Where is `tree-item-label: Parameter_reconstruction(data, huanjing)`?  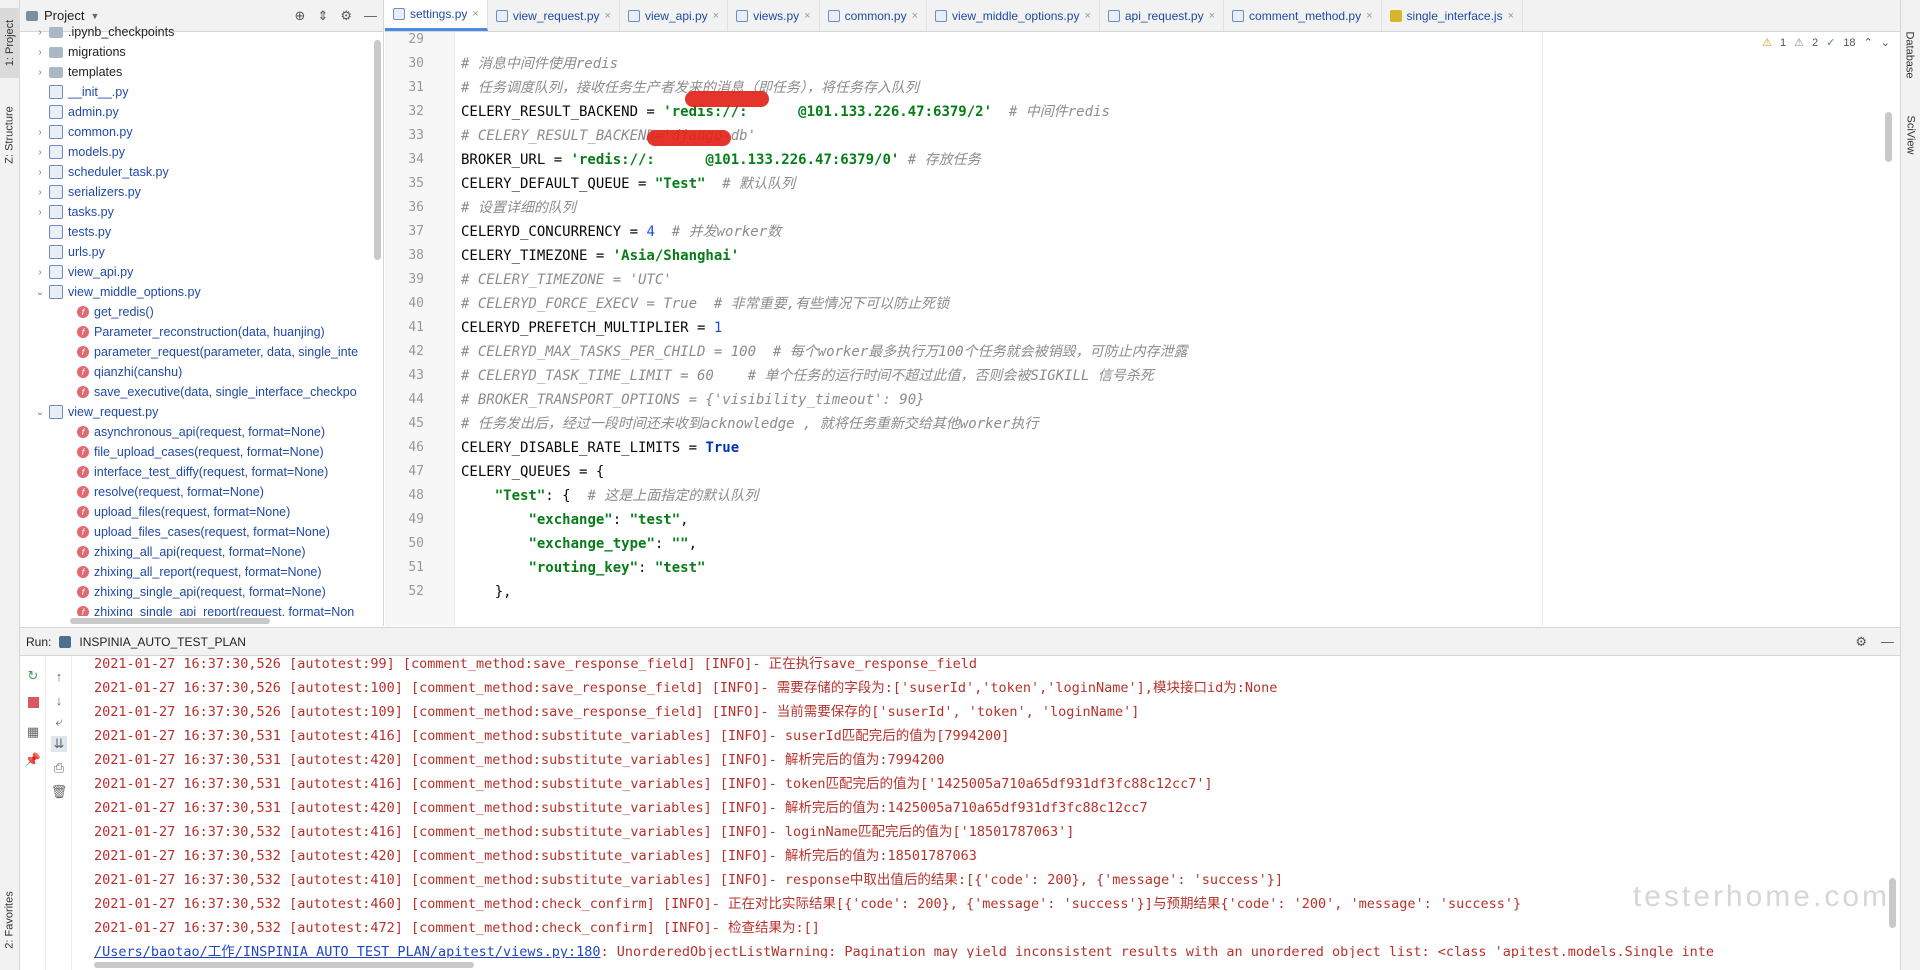 tree-item-label: Parameter_reconstruction(data, huanjing) is located at coordinates (209, 332).